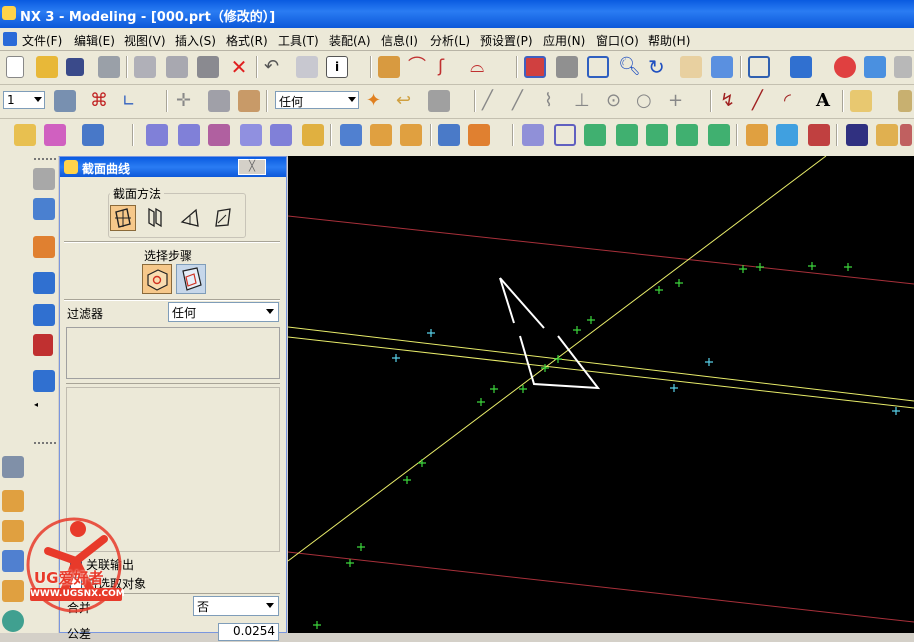  What do you see at coordinates (861, 101) in the screenshot?
I see `annotation-icon` at bounding box center [861, 101].